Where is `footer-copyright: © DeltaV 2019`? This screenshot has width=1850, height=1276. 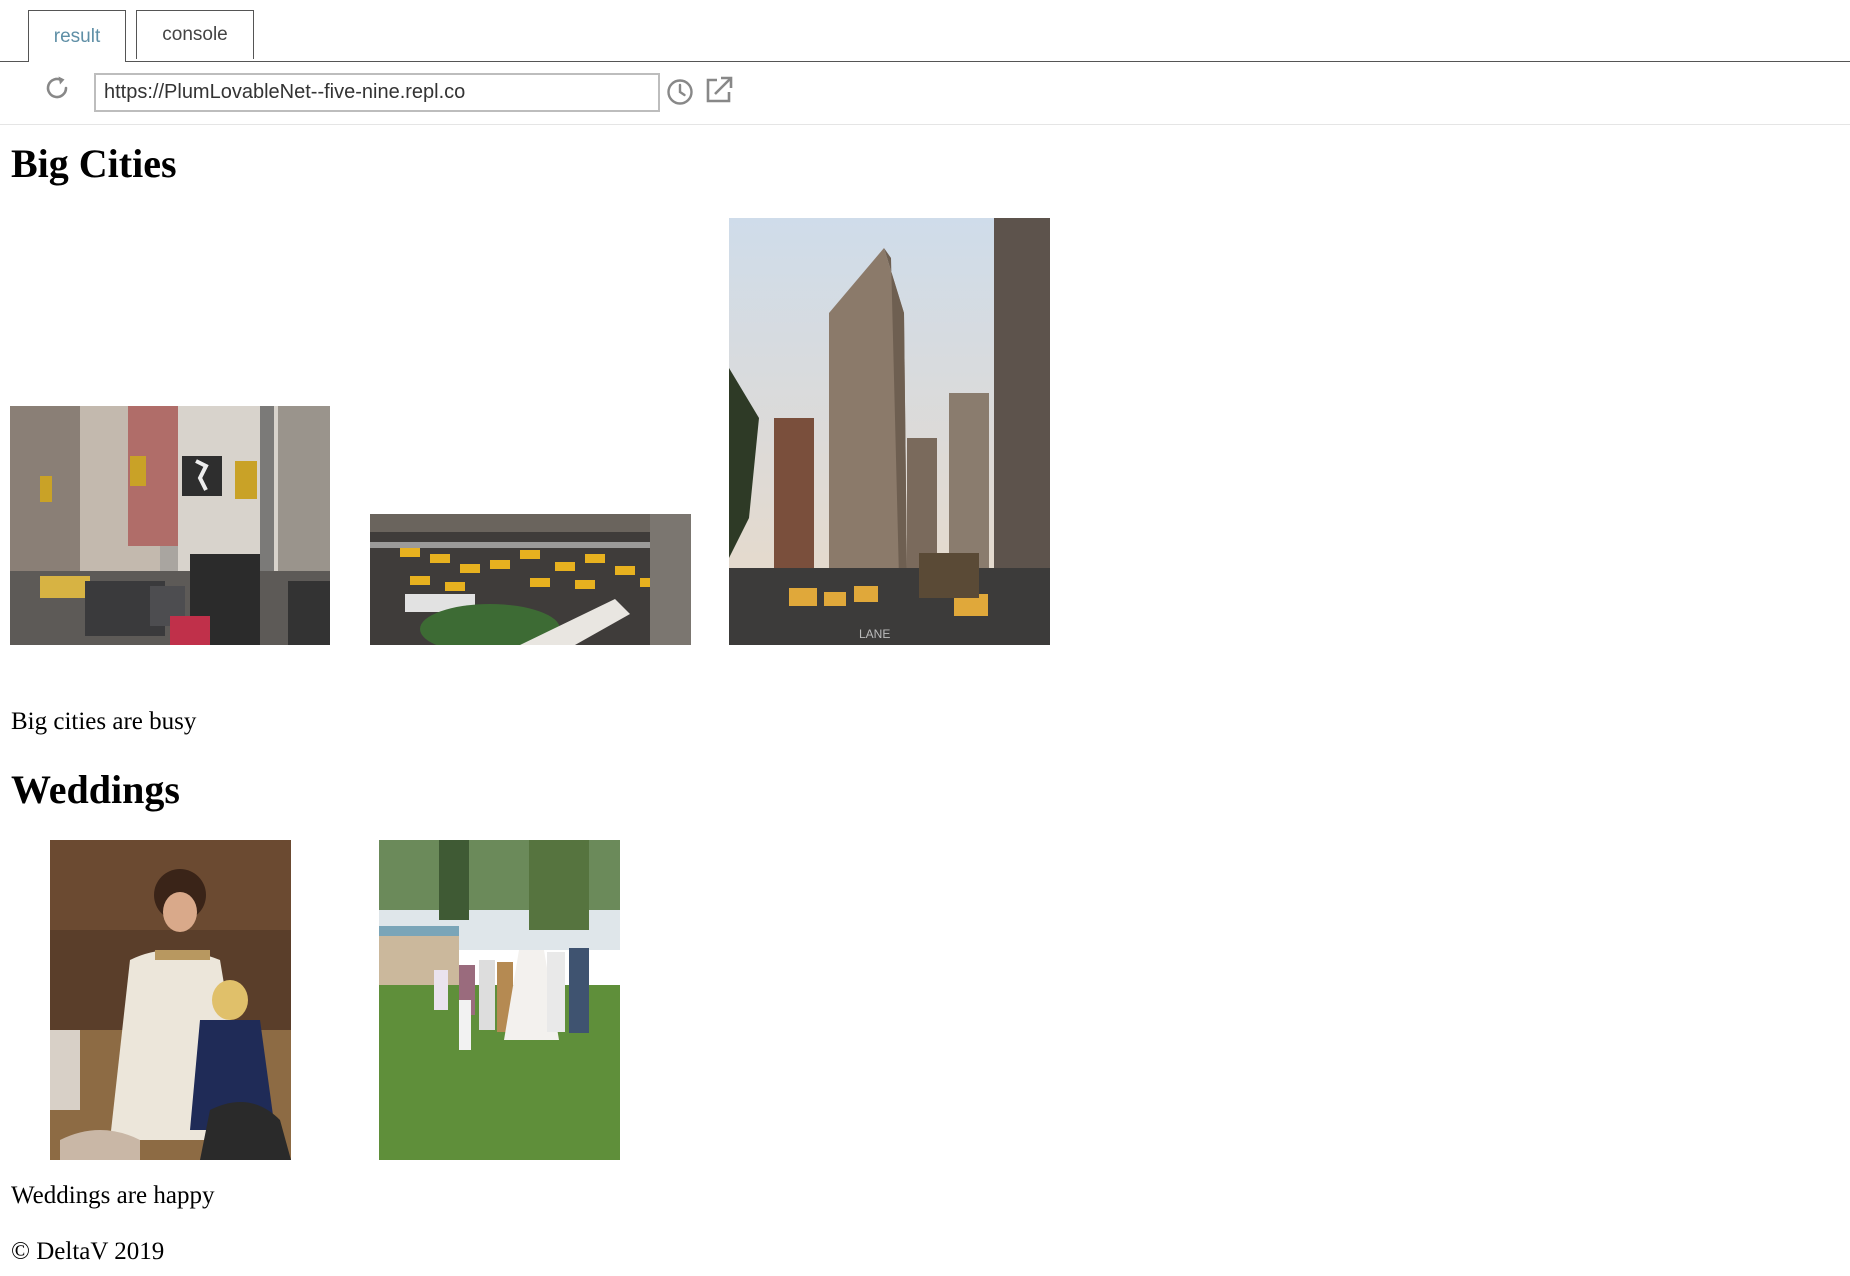 footer-copyright: © DeltaV 2019 is located at coordinates (88, 1251).